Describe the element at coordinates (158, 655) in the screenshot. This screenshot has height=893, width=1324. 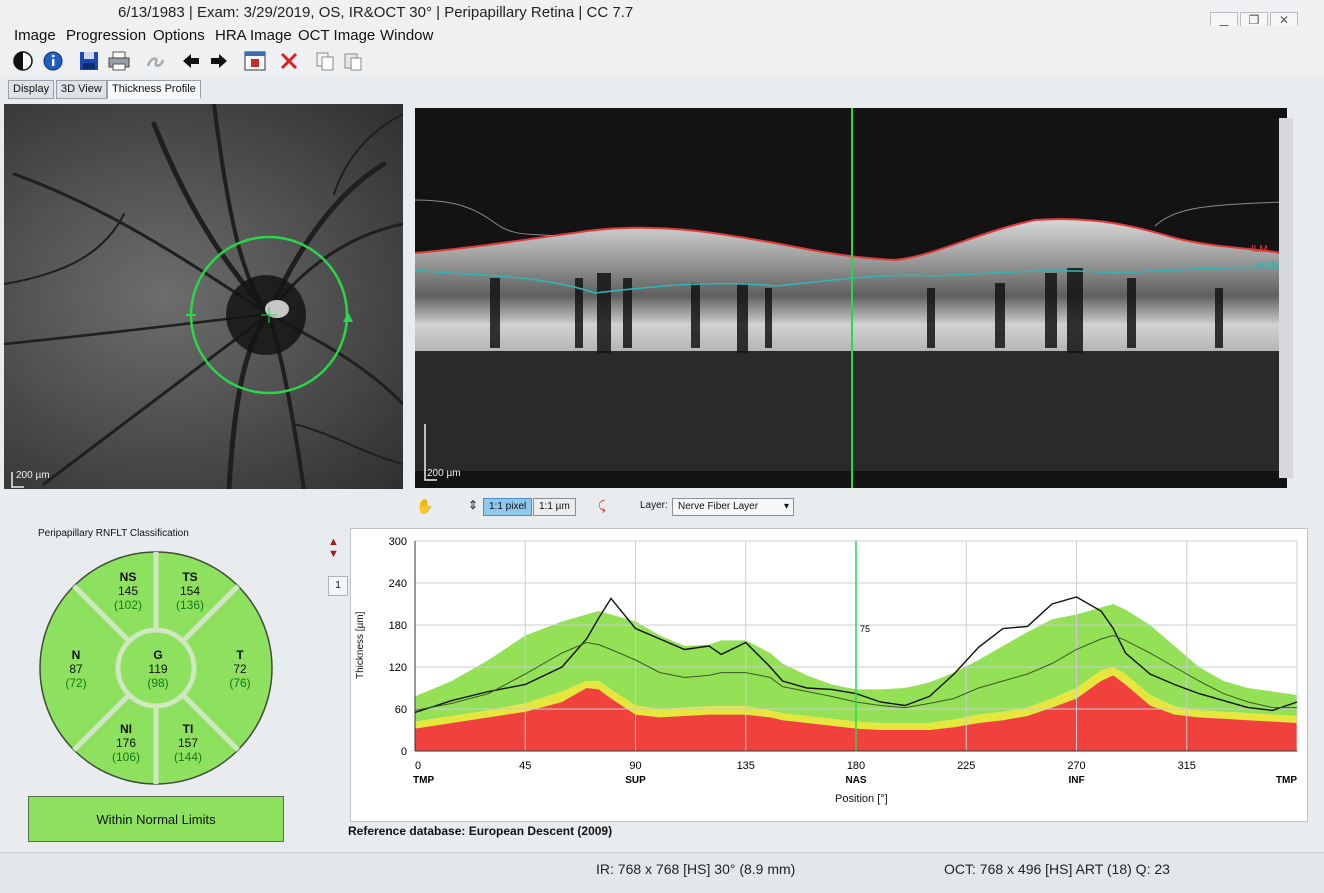
I see `sector-g-name: G` at that location.